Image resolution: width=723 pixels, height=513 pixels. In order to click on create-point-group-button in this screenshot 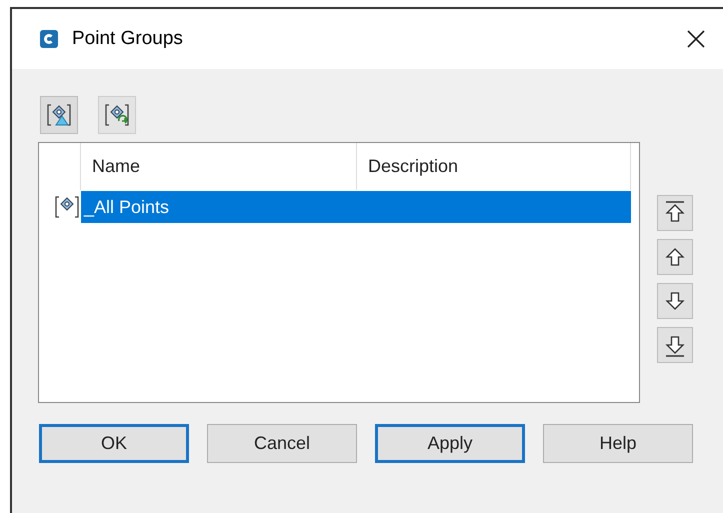, I will do `click(59, 115)`.